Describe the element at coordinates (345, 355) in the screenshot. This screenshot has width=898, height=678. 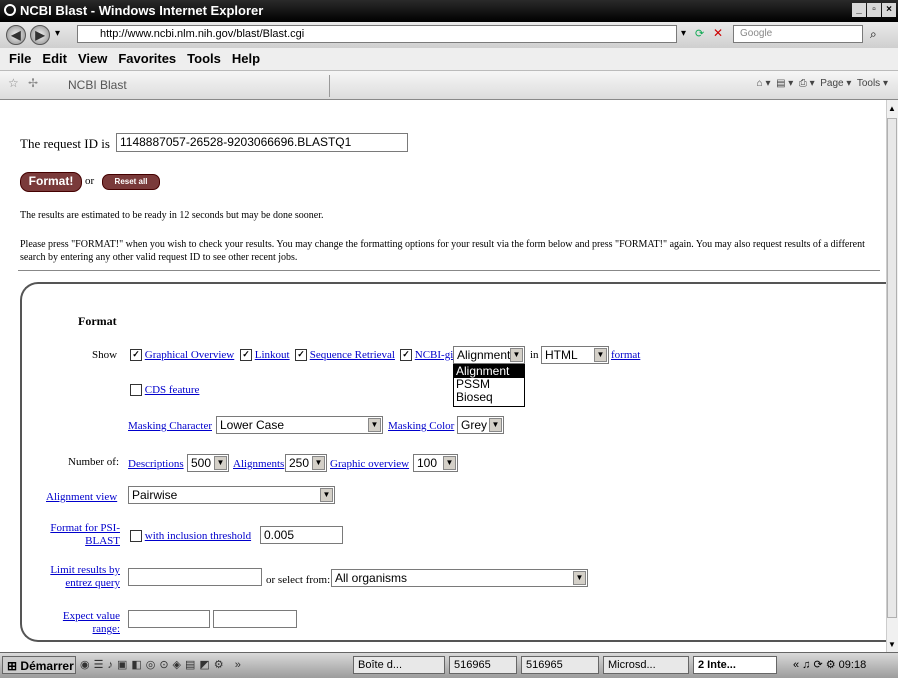
I see `sequence-retrieval-option: ✓ Sequence Retrieval` at that location.